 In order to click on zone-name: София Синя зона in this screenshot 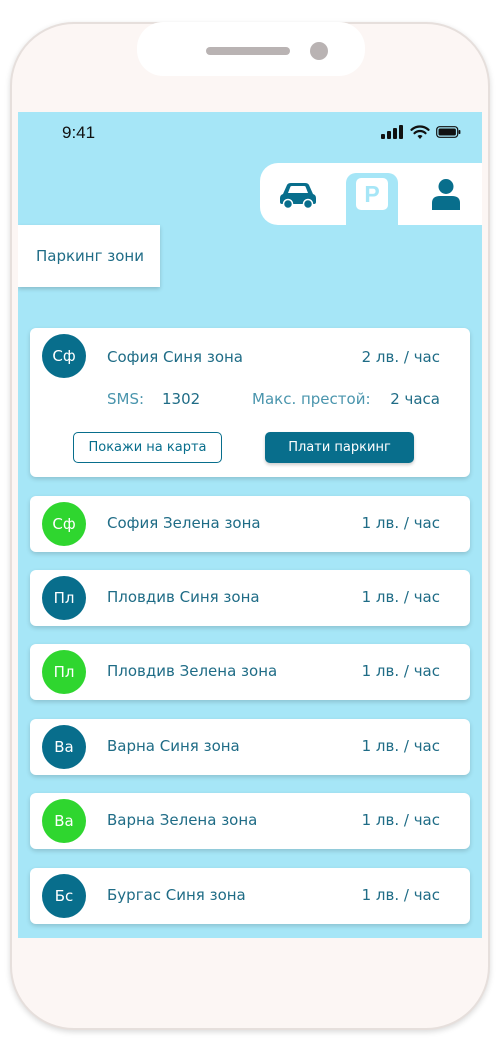, I will do `click(175, 357)`.